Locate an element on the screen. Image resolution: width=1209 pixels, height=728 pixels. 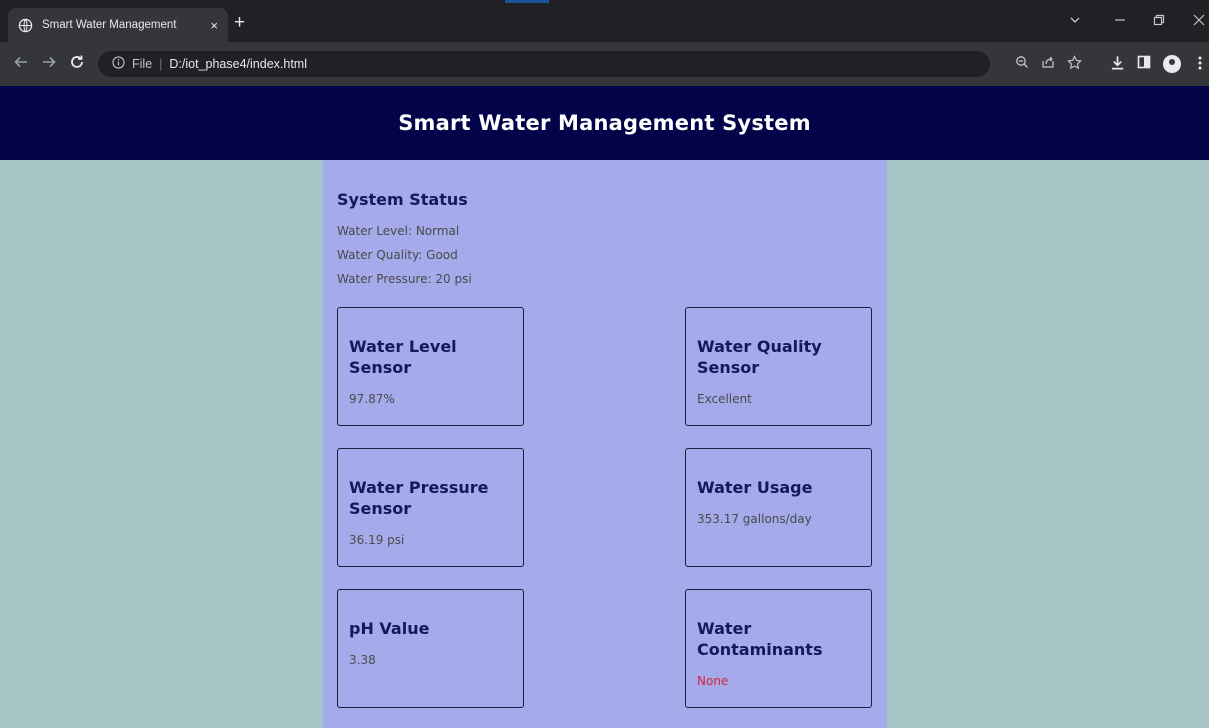
minimize-icon is located at coordinates (1120, 22).